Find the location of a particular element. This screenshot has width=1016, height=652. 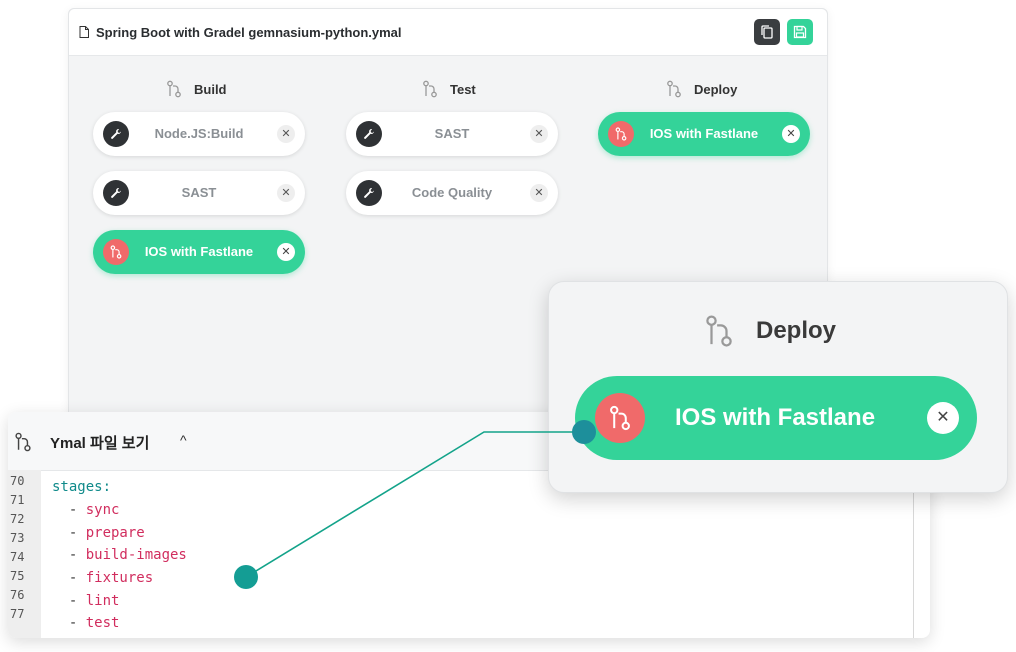

save-icon is located at coordinates (800, 32).